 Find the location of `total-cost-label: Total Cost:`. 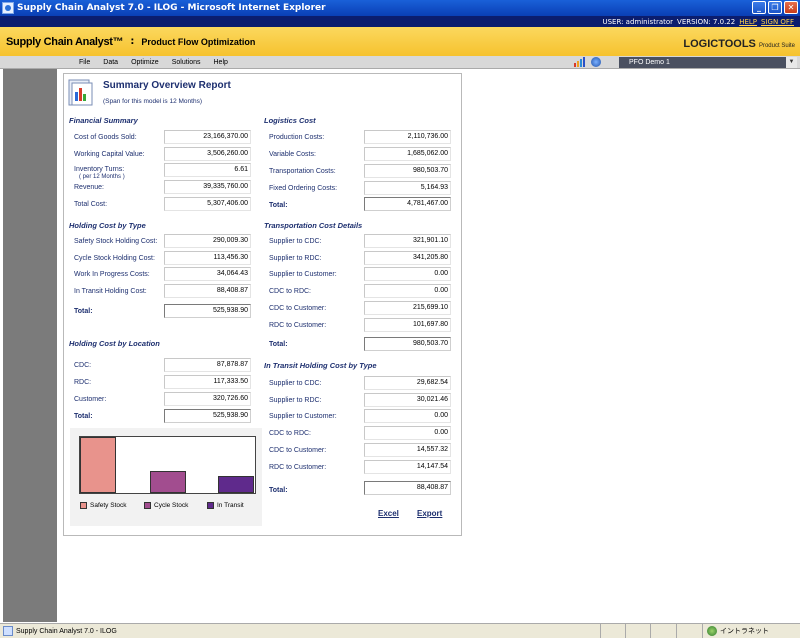

total-cost-label: Total Cost: is located at coordinates (91, 204).